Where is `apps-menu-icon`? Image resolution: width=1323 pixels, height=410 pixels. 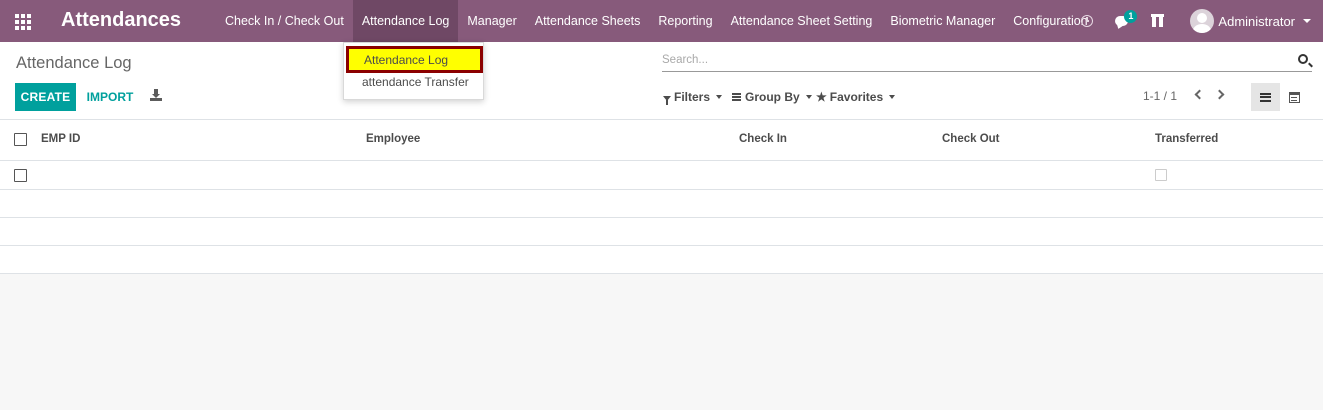 apps-menu-icon is located at coordinates (23, 22).